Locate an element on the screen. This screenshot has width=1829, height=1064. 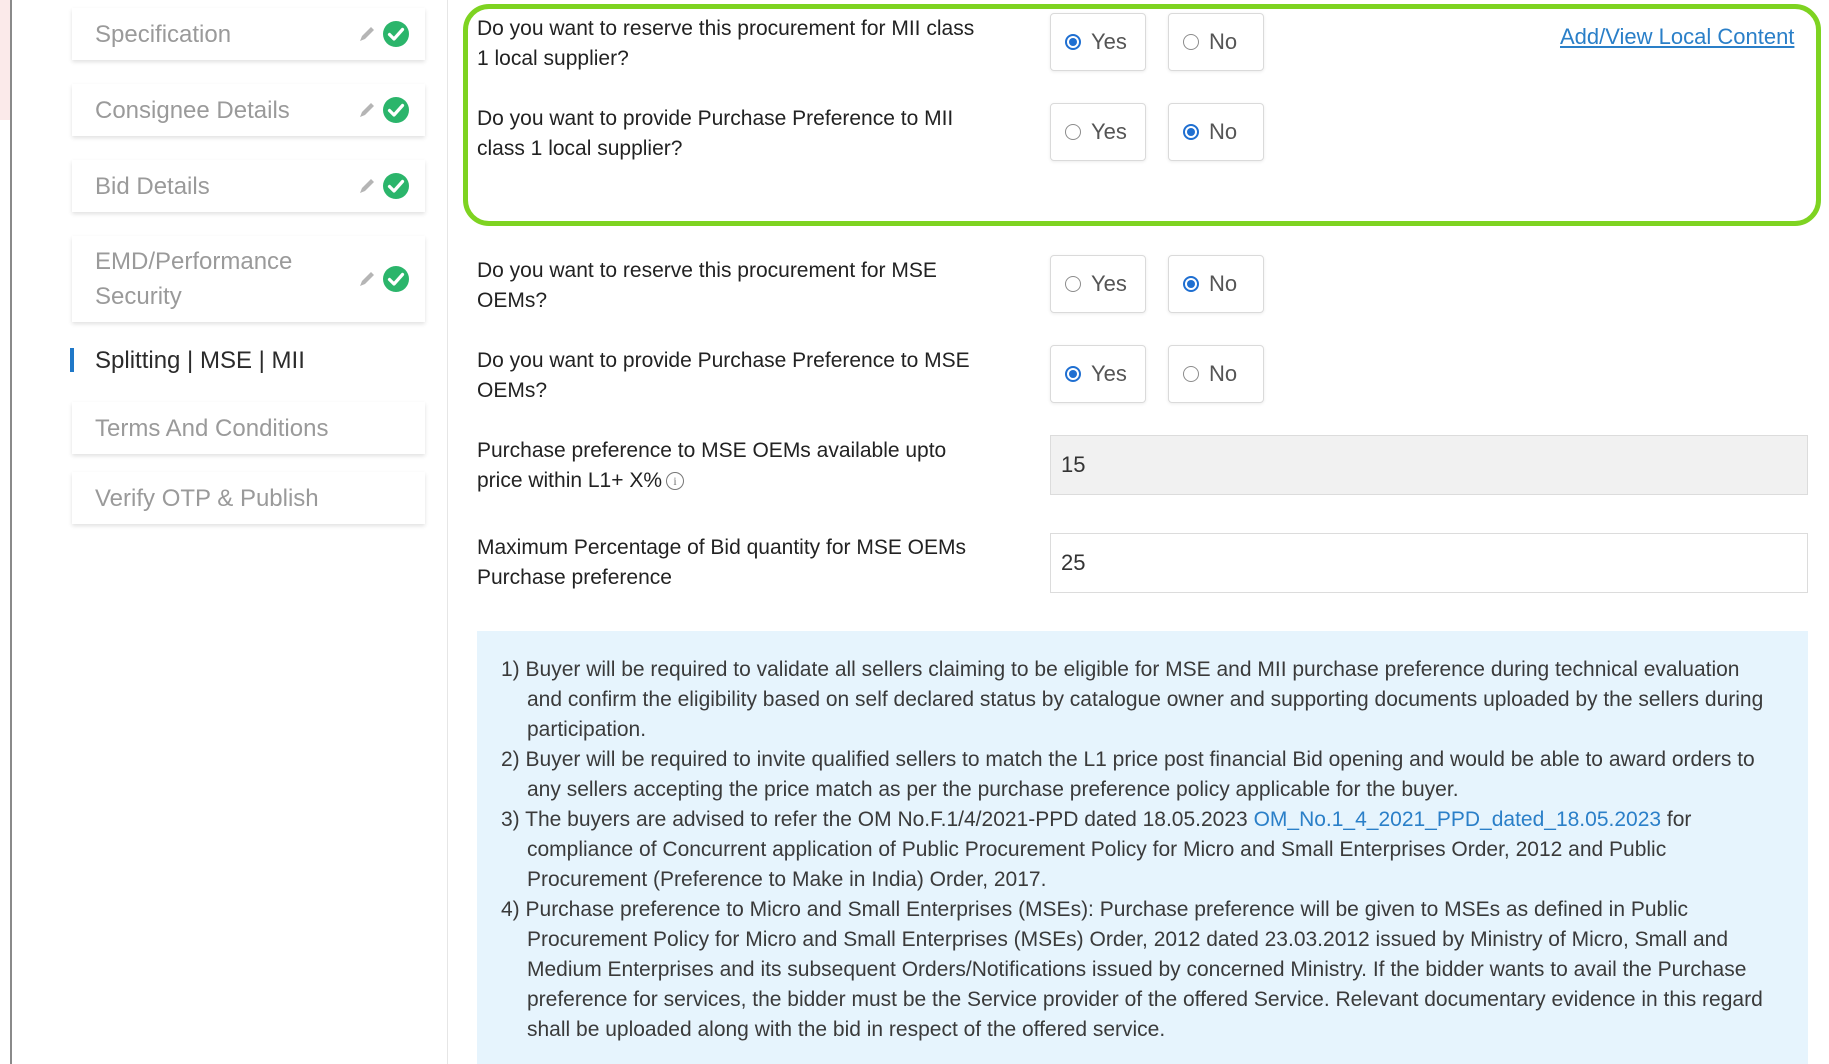
sidebar-item-label-line2: Security is located at coordinates (138, 296).